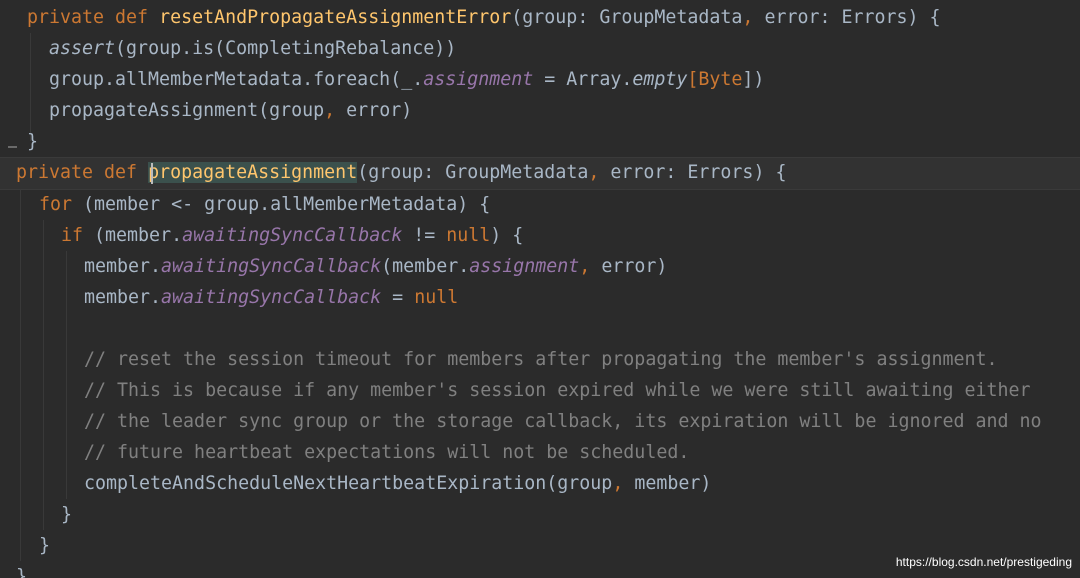  Describe the element at coordinates (660, 79) in the screenshot. I see `code-token: empty` at that location.